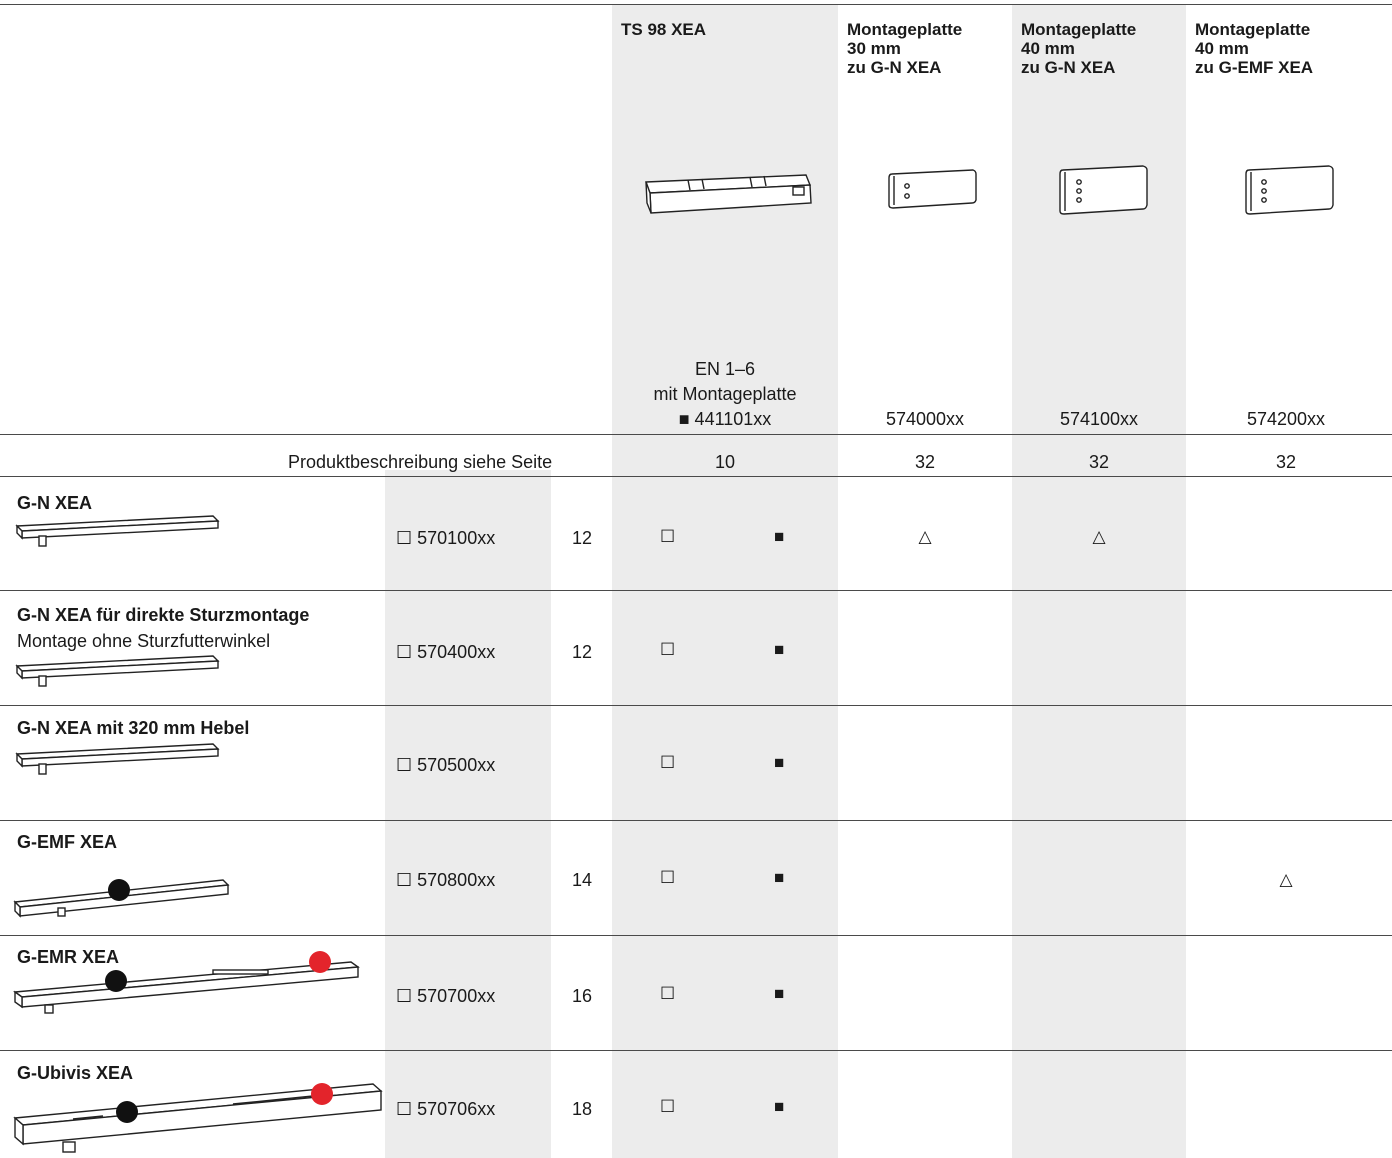 The width and height of the screenshot is (1392, 1158). What do you see at coordinates (446, 652) in the screenshot?
I see `article-number: ☐ 570400xx` at bounding box center [446, 652].